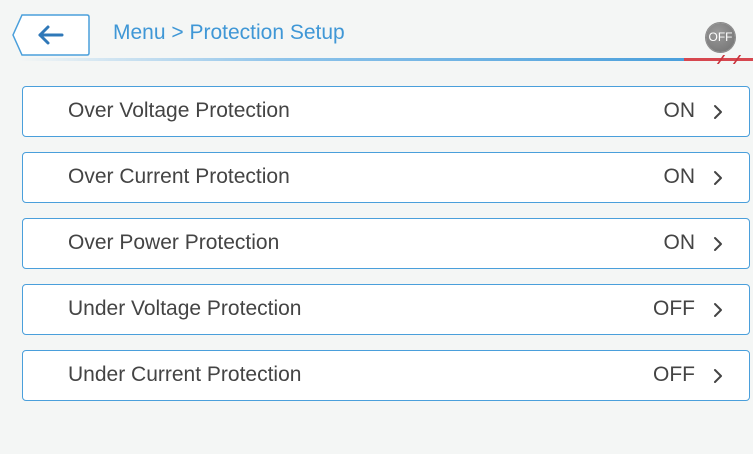  Describe the element at coordinates (51, 35) in the screenshot. I see `back-button` at that location.